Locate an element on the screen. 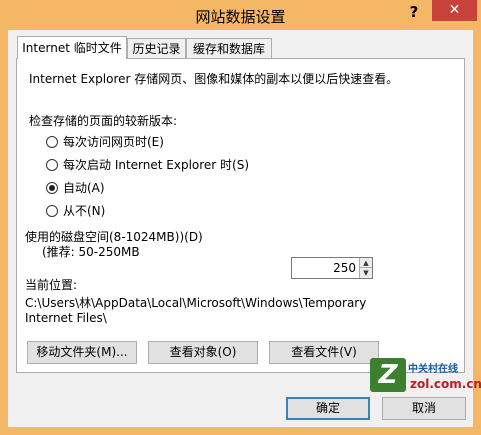 The height and width of the screenshot is (435, 481). disk-space-hint: (推荐: 50-250MB is located at coordinates (91, 252).